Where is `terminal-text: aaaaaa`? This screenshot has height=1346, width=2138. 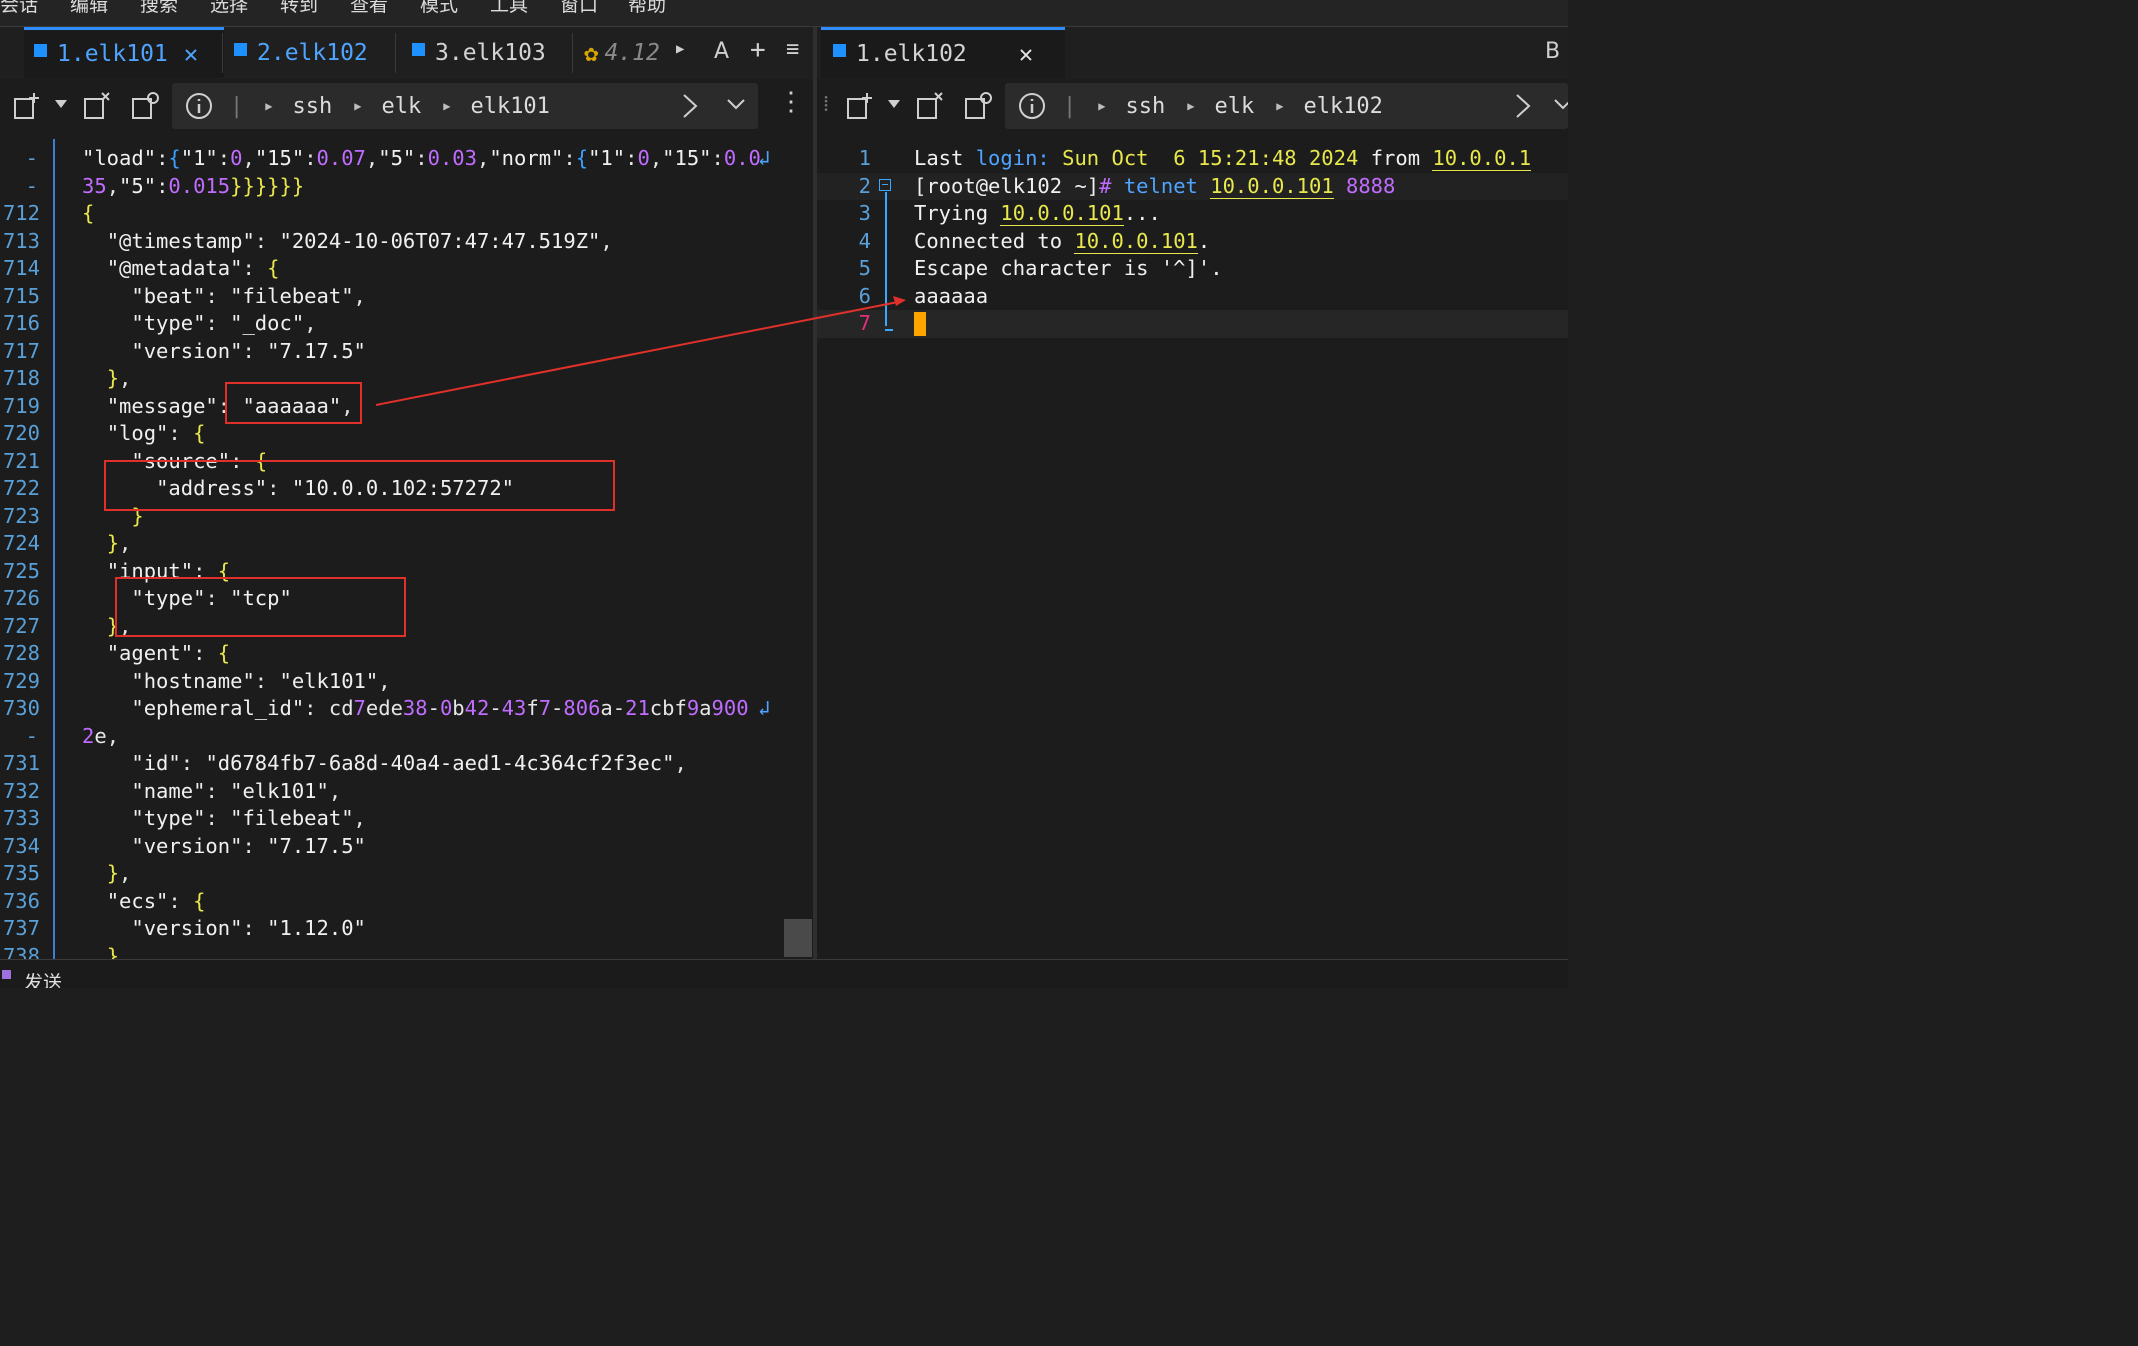
terminal-text: aaaaaa is located at coordinates (951, 297).